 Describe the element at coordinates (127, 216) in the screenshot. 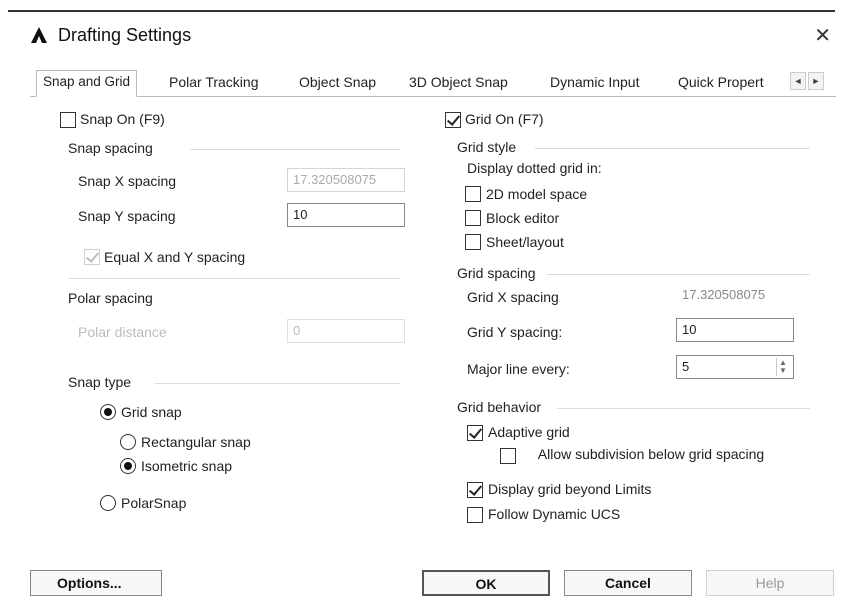

I see `snap-y-spacing-label: Snap Y spacing` at that location.